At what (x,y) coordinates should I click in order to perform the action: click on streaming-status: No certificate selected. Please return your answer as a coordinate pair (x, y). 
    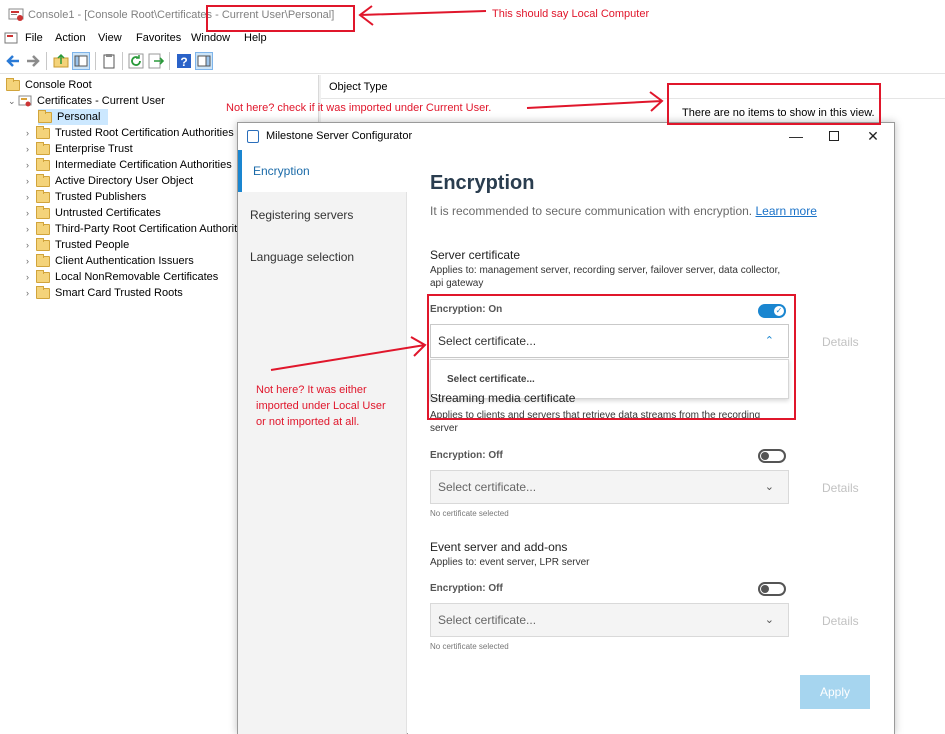
    Looking at the image, I should click on (469, 513).